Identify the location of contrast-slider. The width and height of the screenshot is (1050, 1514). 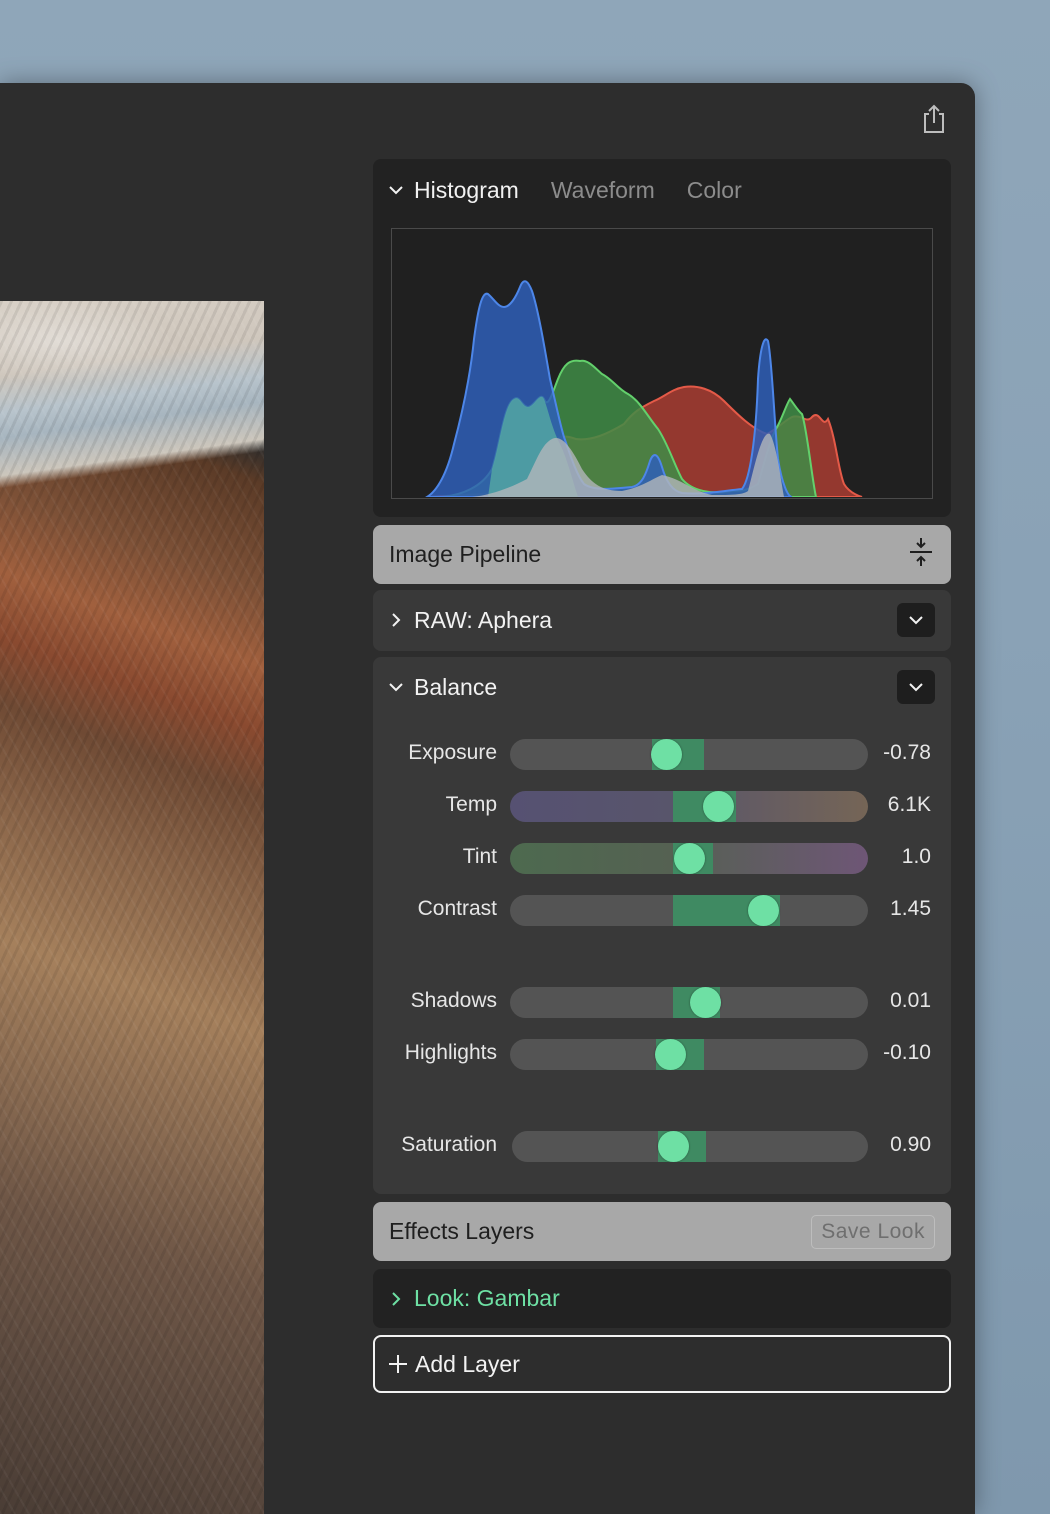
(689, 910).